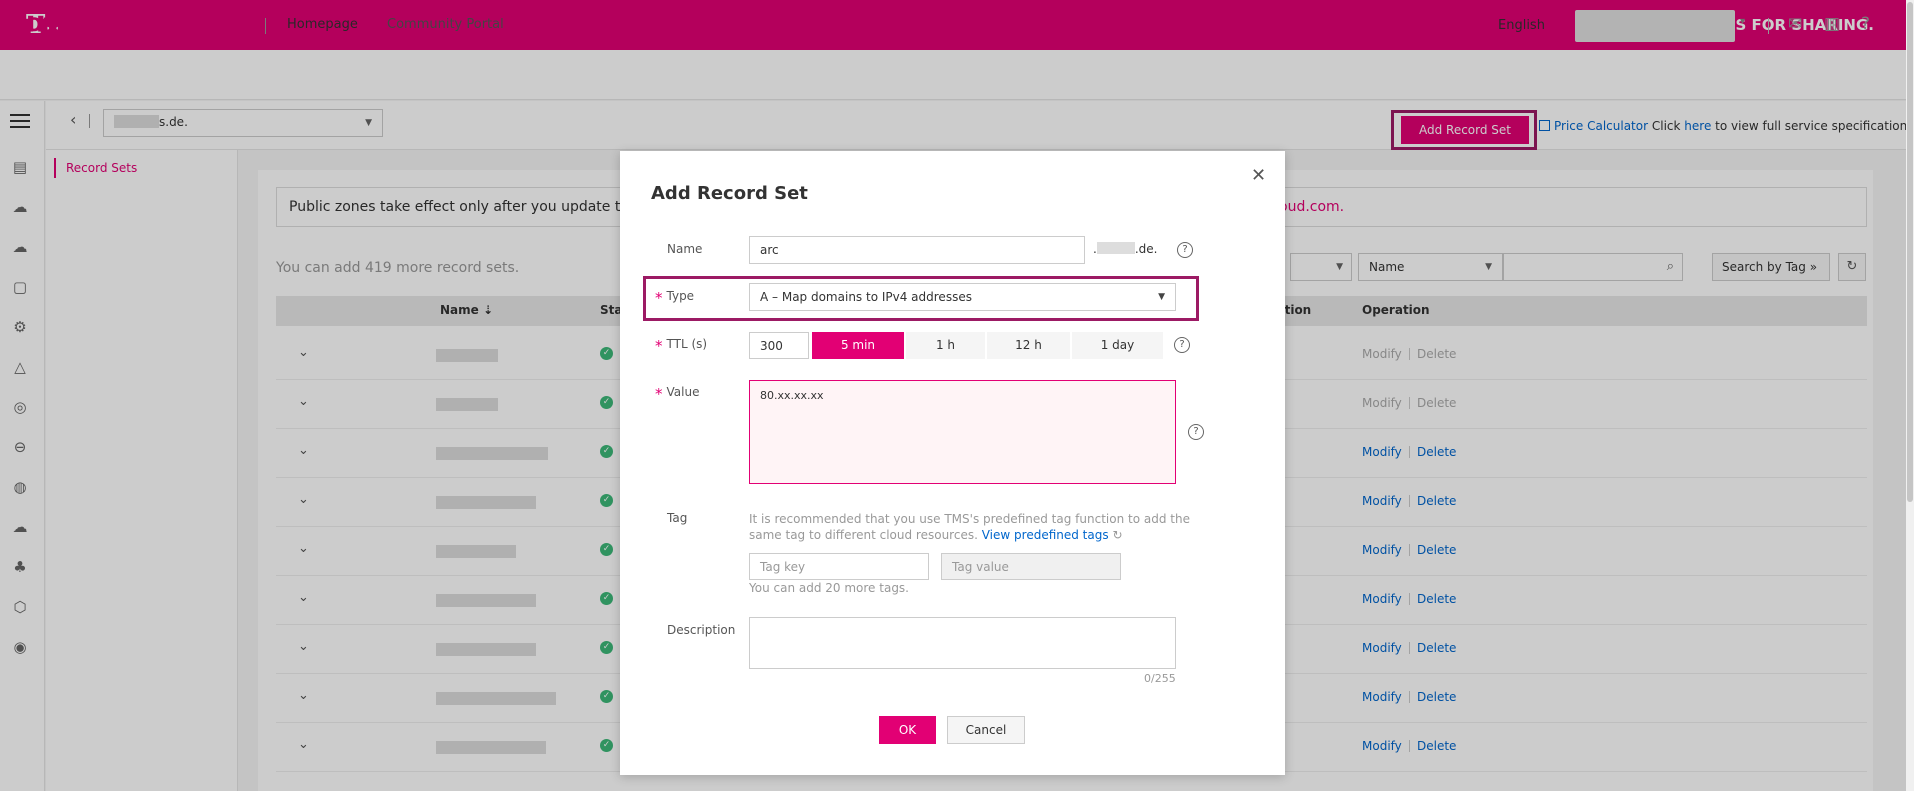 The width and height of the screenshot is (1914, 791). Describe the element at coordinates (1161, 297) in the screenshot. I see `chevron-down-icon: ▼` at that location.